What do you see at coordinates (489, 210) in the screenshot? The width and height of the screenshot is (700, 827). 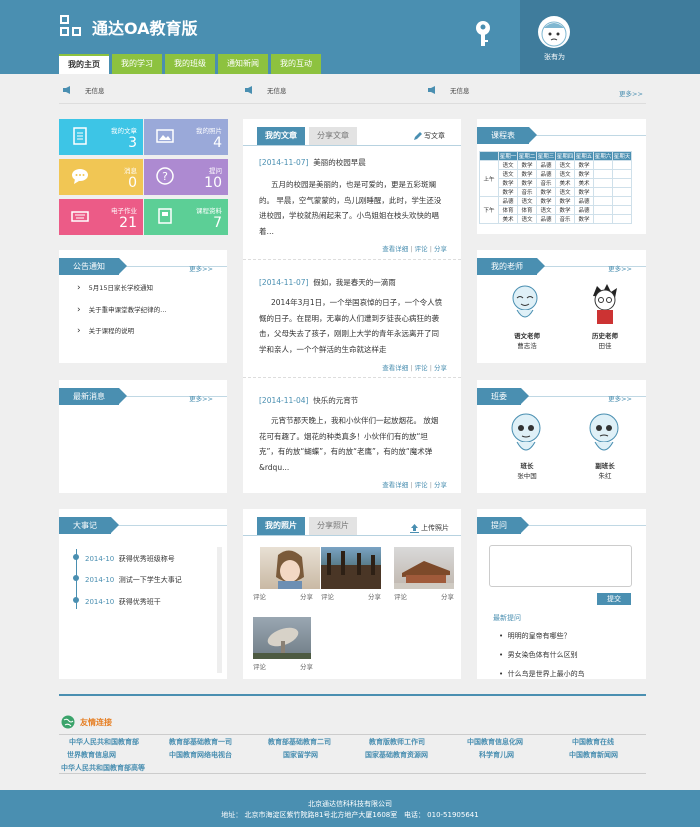 I see `period-label: 下午` at bounding box center [489, 210].